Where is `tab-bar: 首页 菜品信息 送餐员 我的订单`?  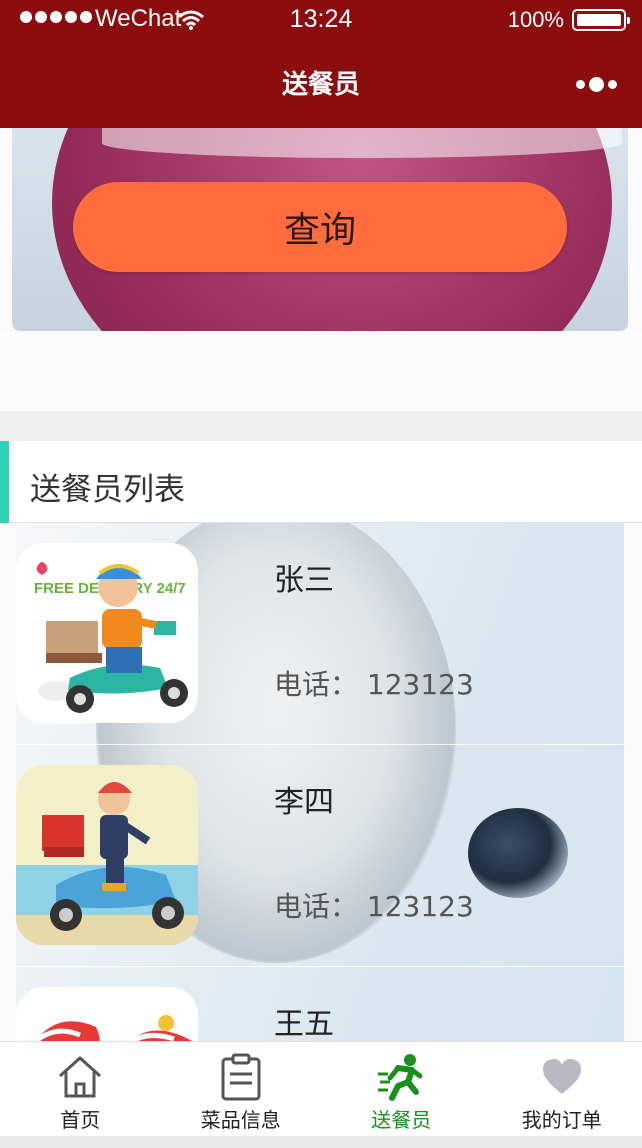
tab-bar: 首页 菜品信息 送餐员 我的订单 is located at coordinates (321, 1088).